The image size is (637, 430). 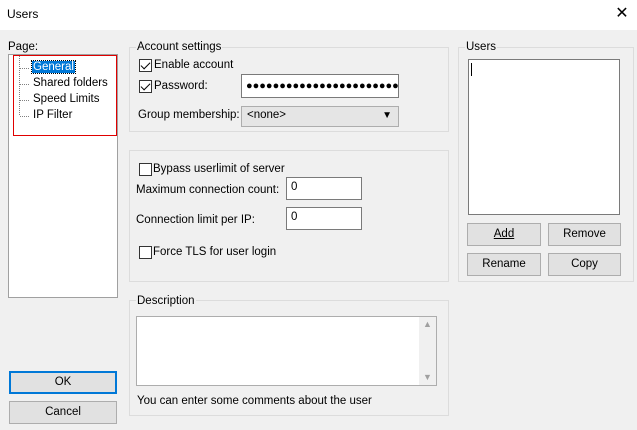 I want to click on description-scrollbar: ▲ ▼, so click(x=427, y=351).